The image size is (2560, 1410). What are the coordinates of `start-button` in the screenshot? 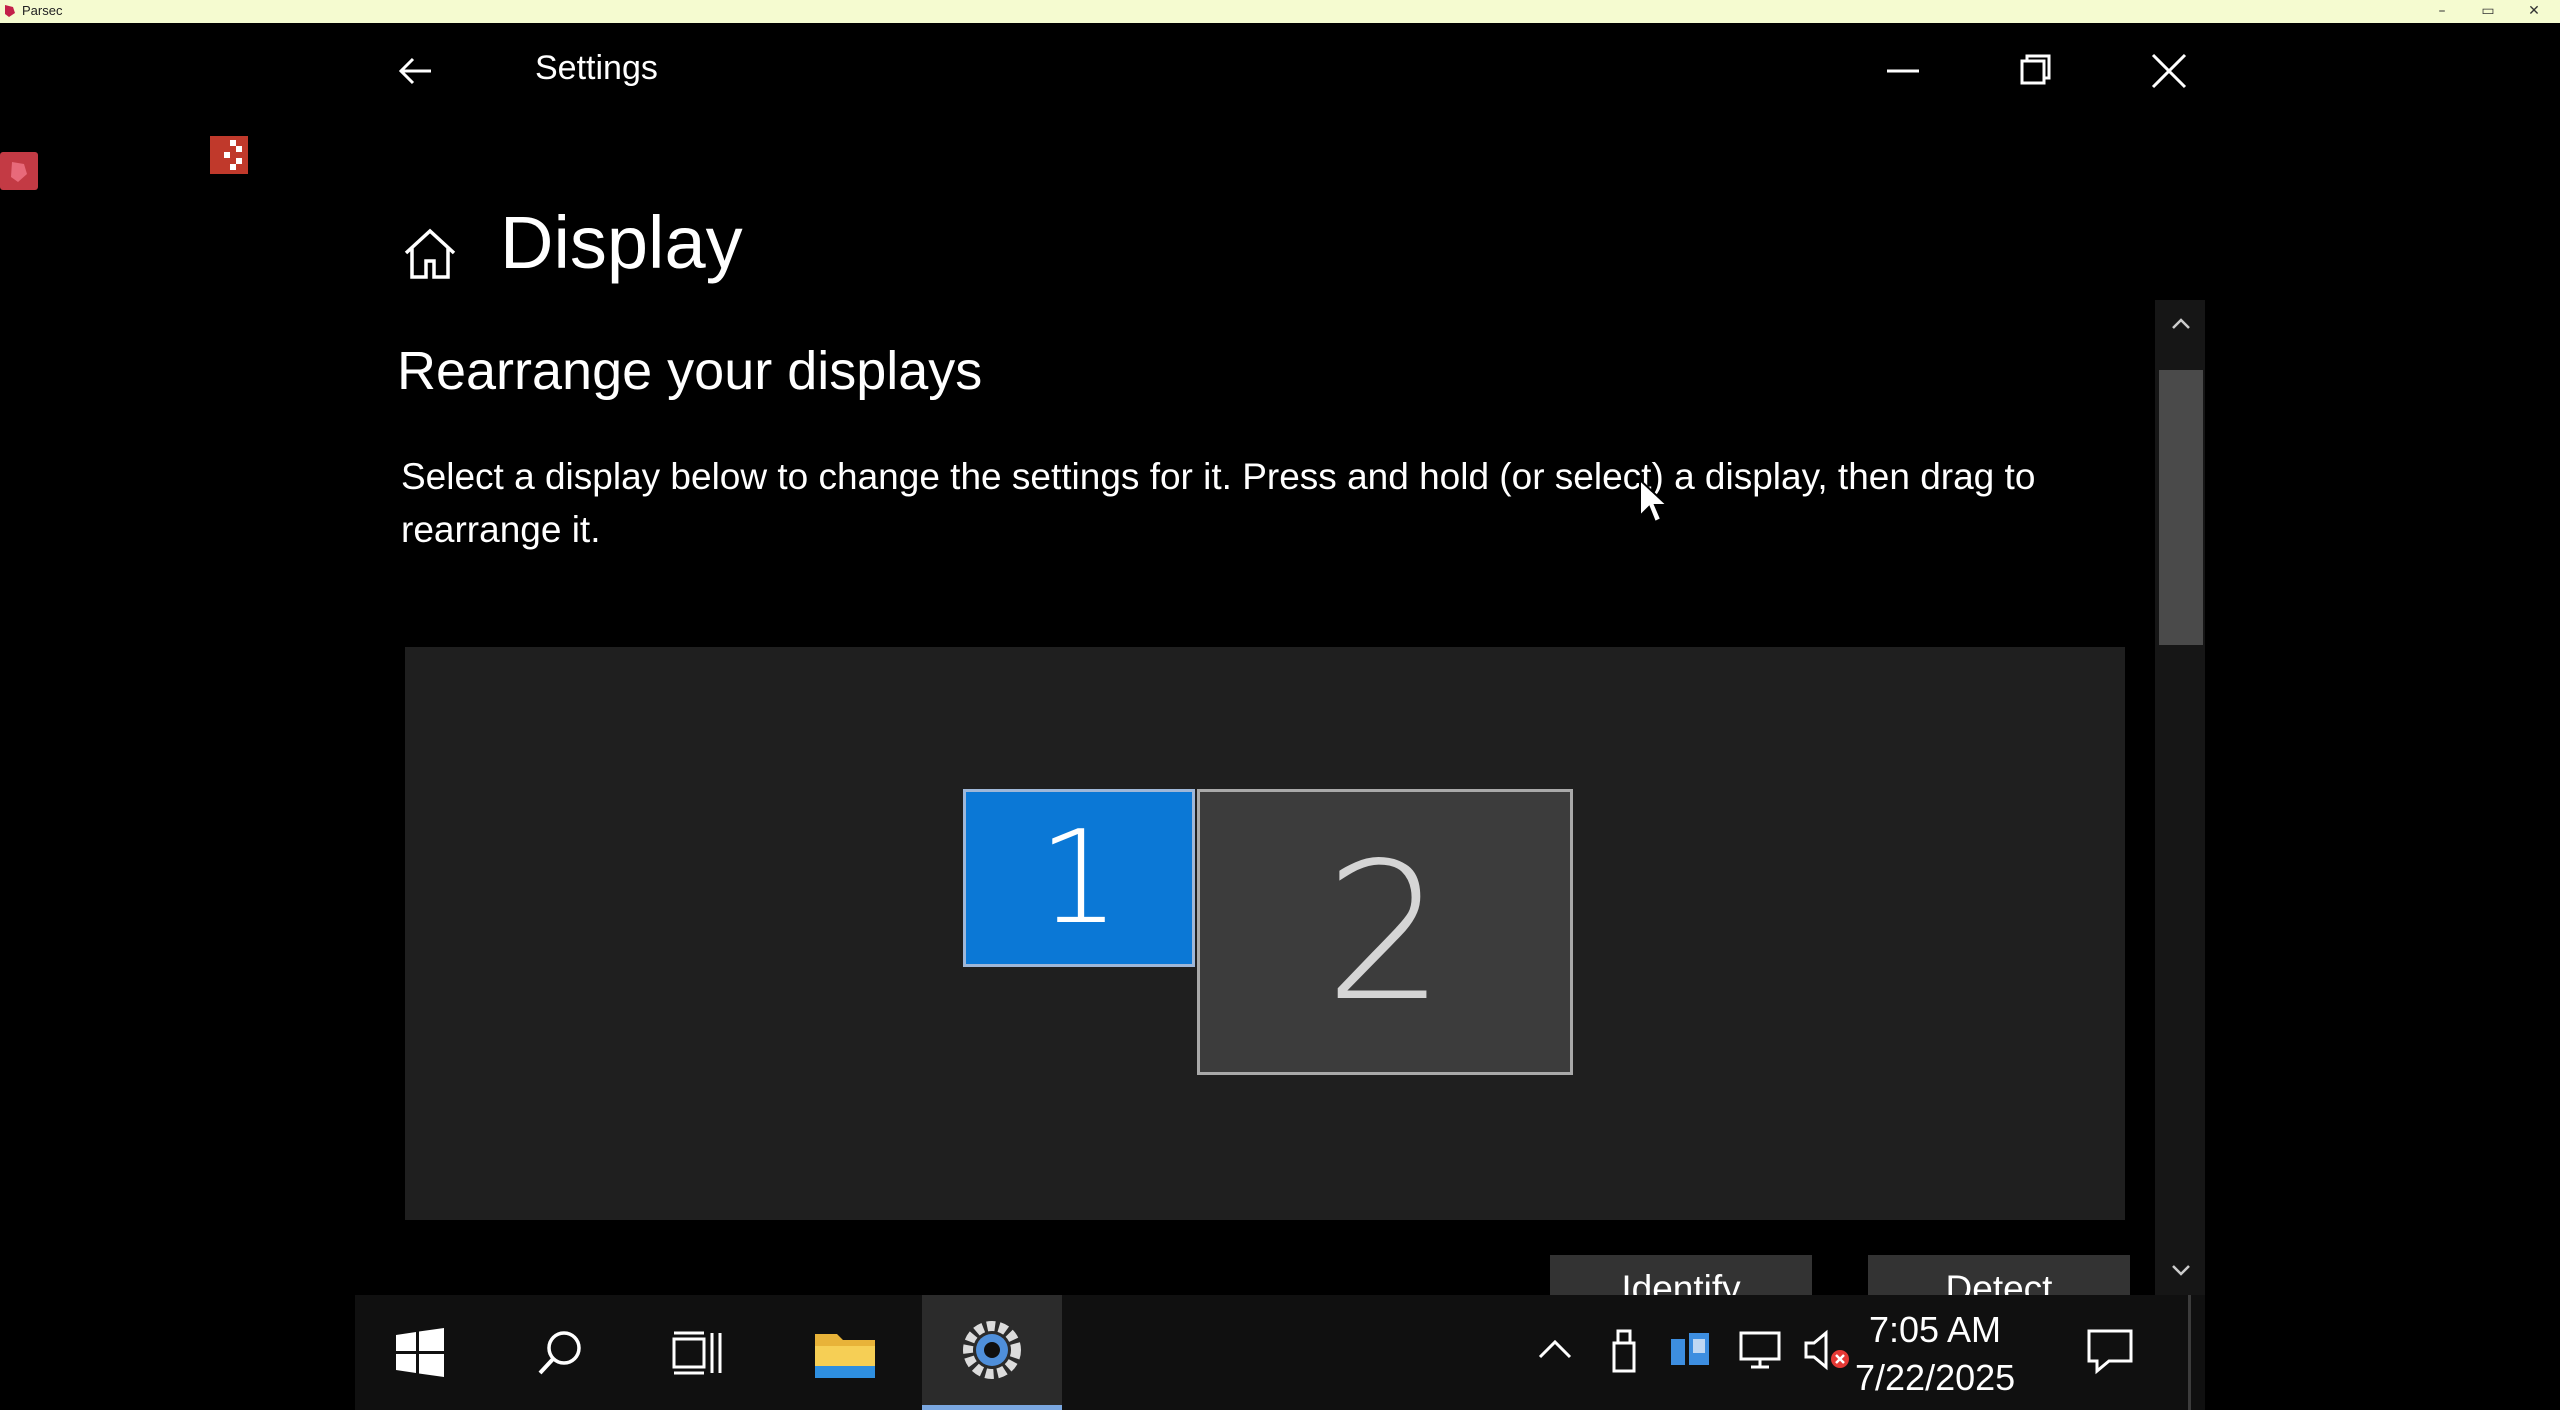 It's located at (420, 1352).